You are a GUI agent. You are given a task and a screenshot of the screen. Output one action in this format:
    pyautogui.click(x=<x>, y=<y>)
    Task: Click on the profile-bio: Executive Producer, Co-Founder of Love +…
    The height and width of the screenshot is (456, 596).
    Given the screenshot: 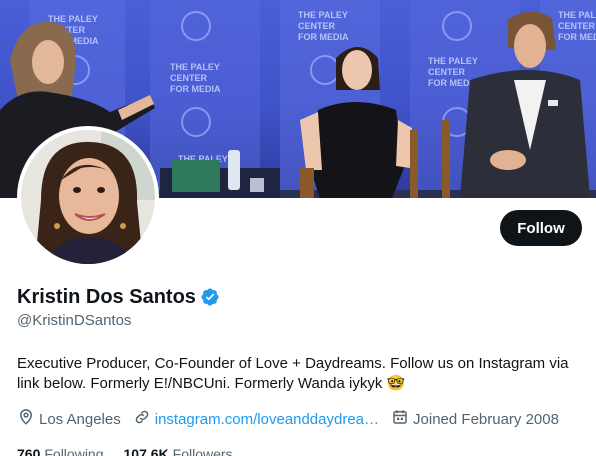 What is the action you would take?
    pyautogui.click(x=293, y=373)
    